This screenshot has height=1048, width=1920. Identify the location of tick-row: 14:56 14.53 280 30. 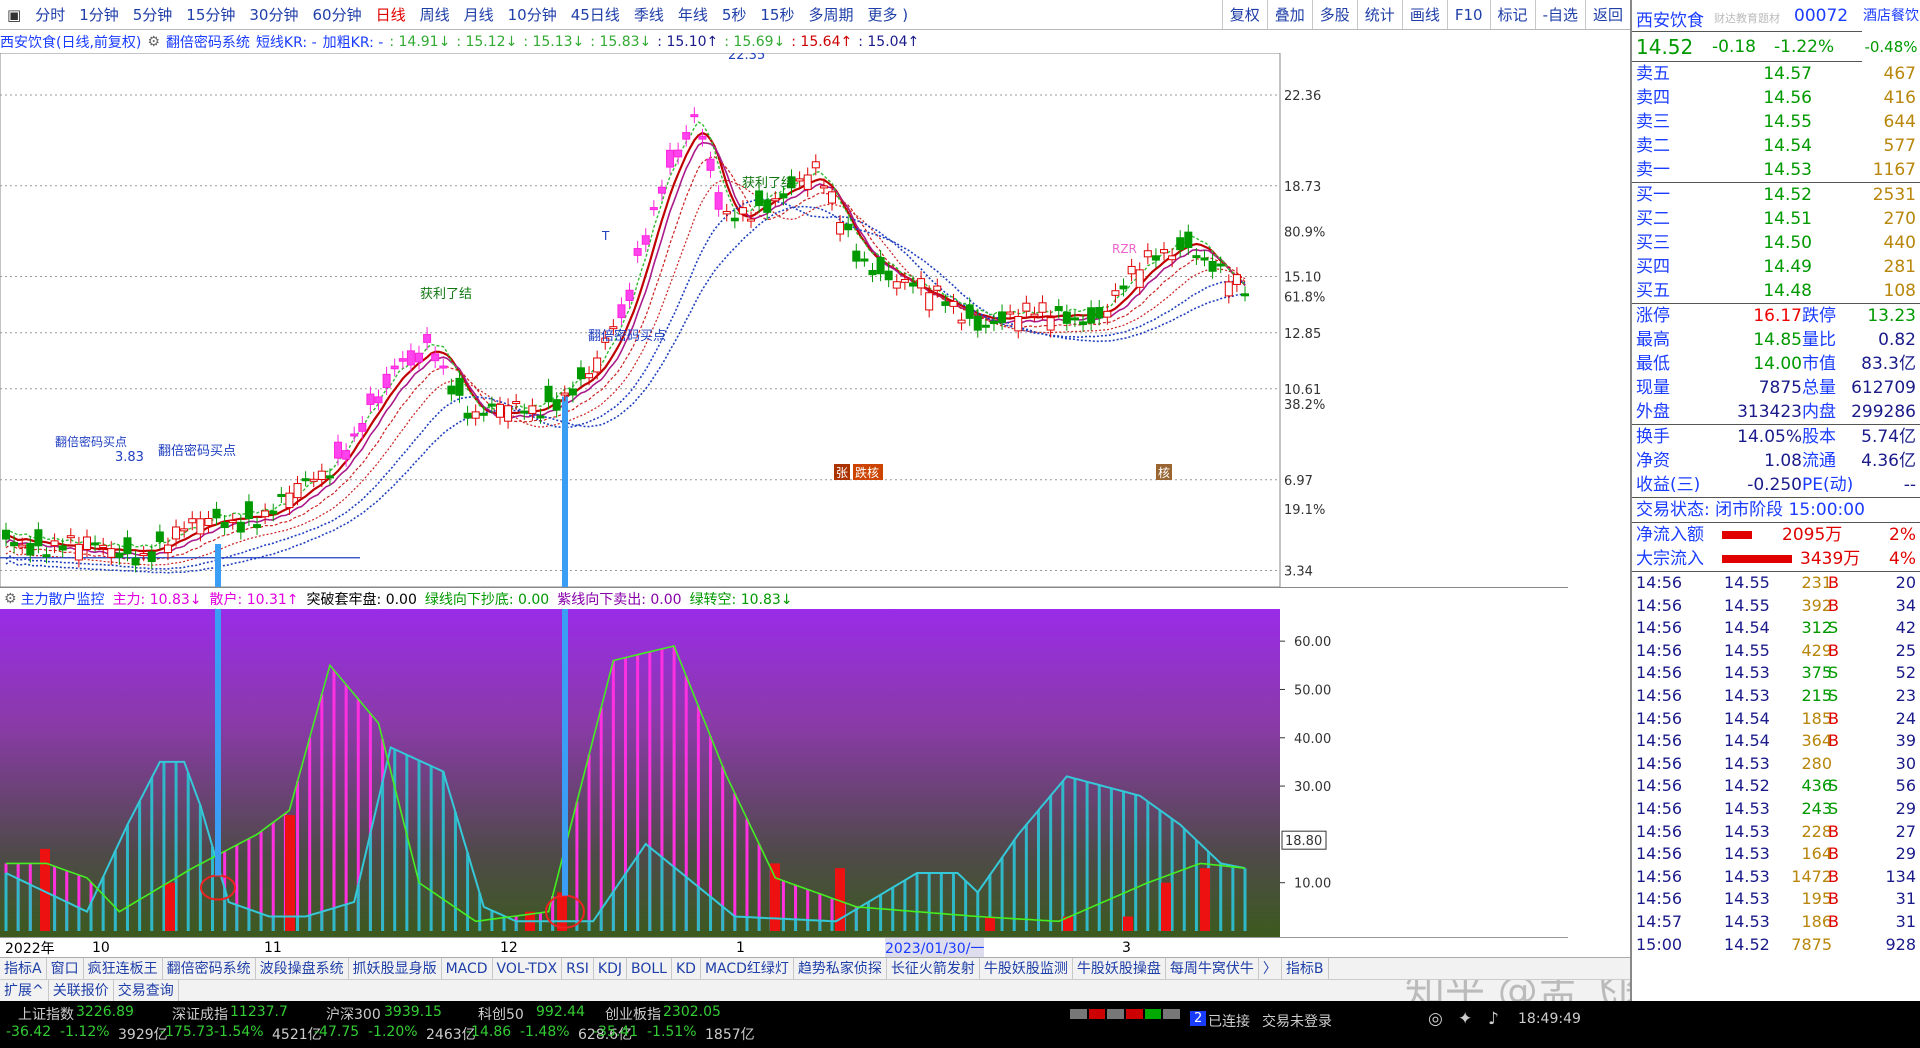
(1776, 764).